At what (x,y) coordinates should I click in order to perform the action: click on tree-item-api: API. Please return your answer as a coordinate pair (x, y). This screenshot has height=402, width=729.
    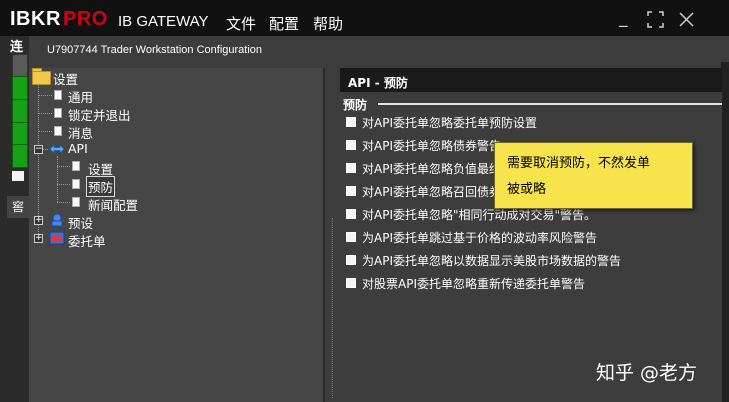
    Looking at the image, I should click on (78, 148).